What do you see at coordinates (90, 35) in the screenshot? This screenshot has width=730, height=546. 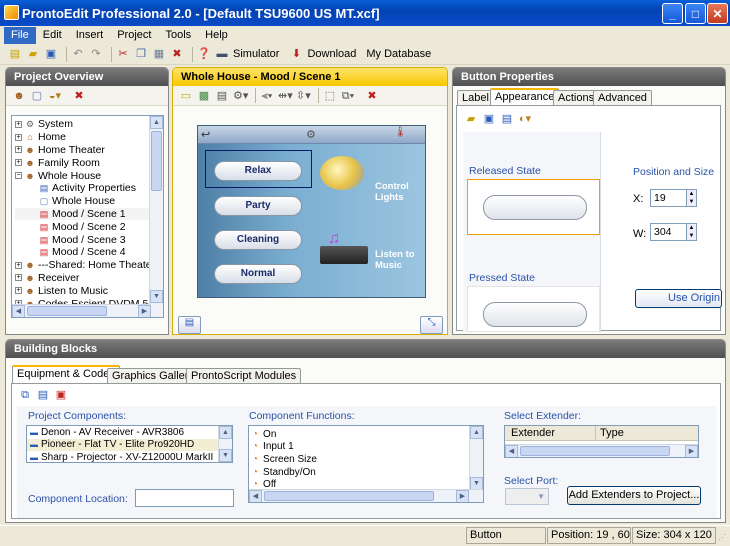 I see `menu-insert: Insert` at bounding box center [90, 35].